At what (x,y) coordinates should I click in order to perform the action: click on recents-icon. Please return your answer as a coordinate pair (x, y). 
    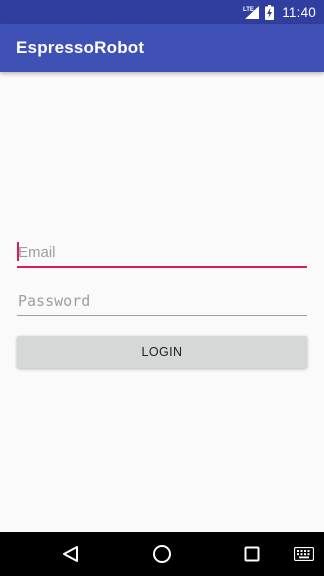
    Looking at the image, I should click on (252, 554).